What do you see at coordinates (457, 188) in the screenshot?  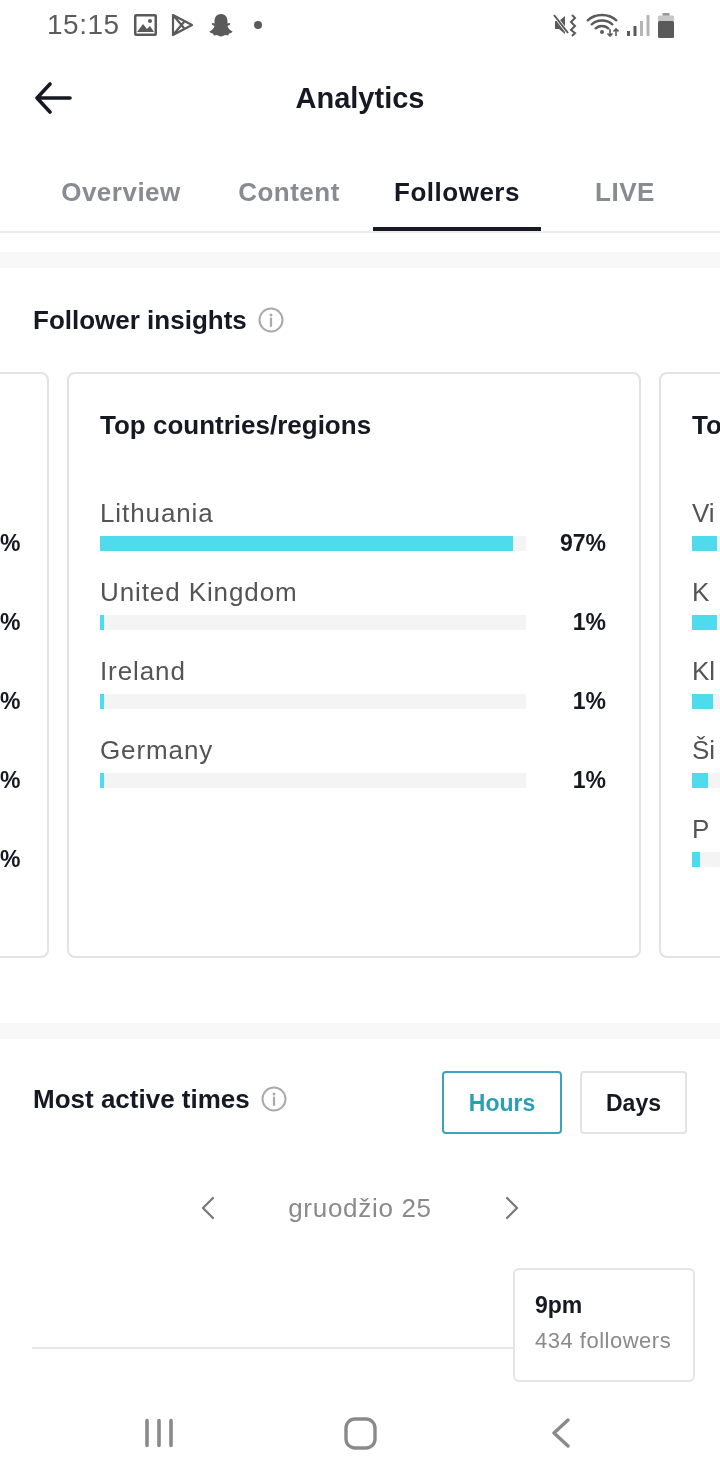 I see `tab: Followers` at bounding box center [457, 188].